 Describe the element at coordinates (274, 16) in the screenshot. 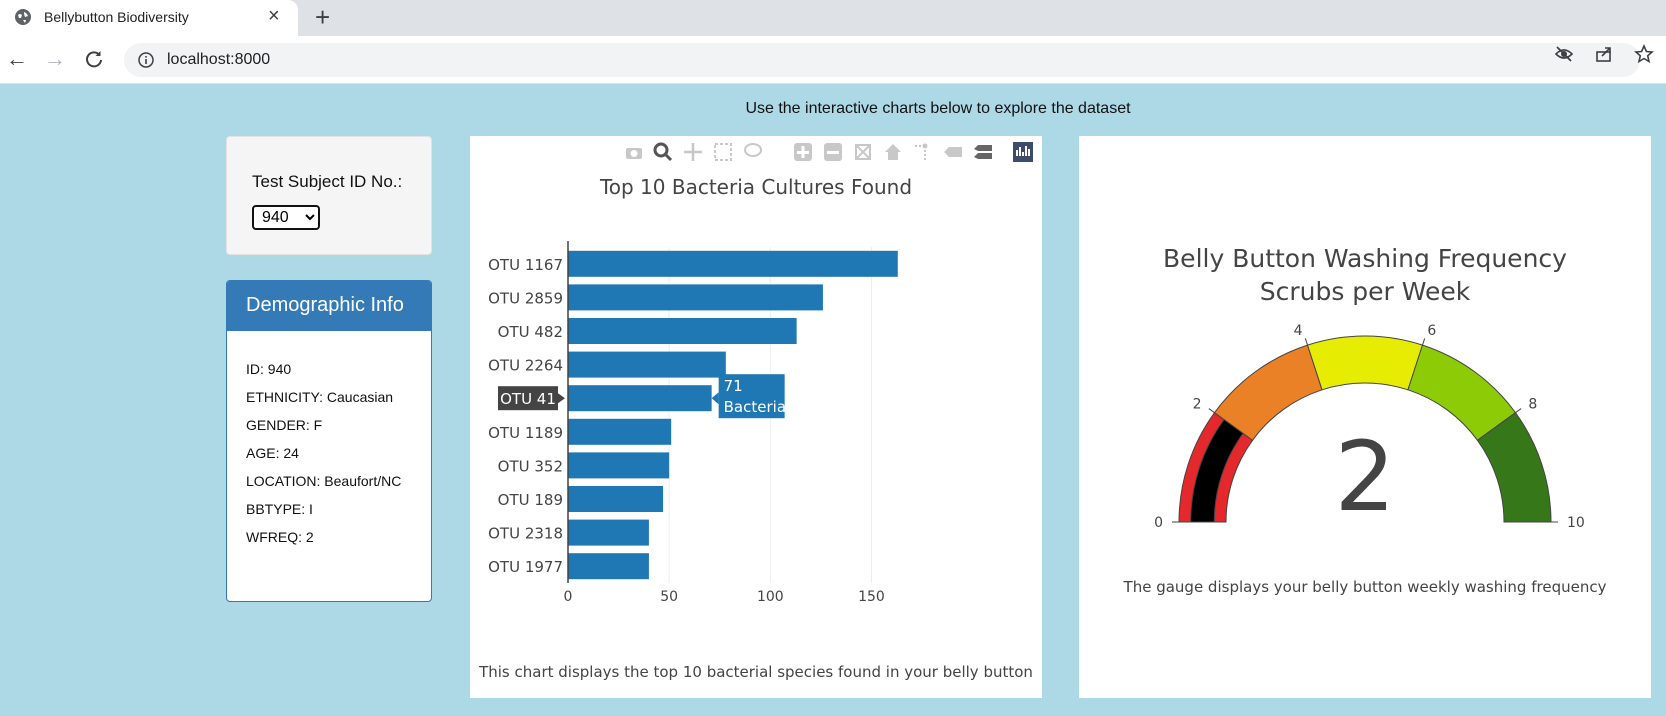

I see `close-tab-icon: ×` at that location.